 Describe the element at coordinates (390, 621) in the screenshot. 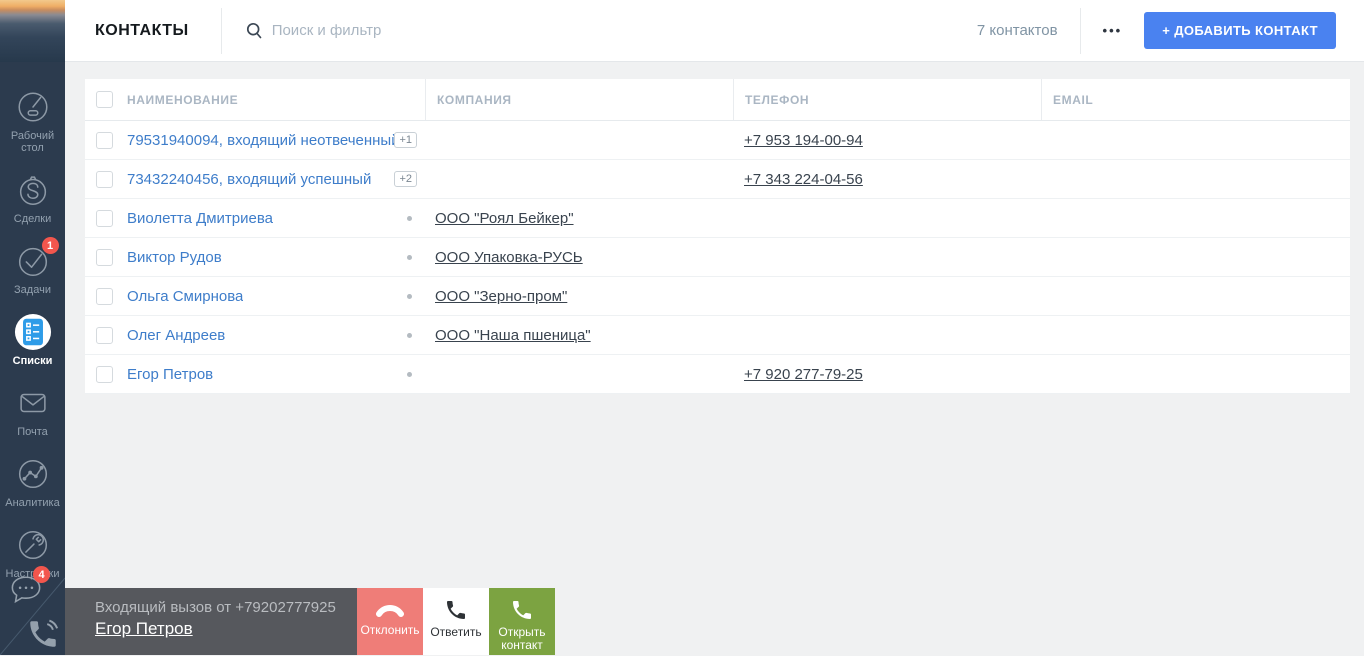

I see `decline-call-button: Отклонить` at that location.